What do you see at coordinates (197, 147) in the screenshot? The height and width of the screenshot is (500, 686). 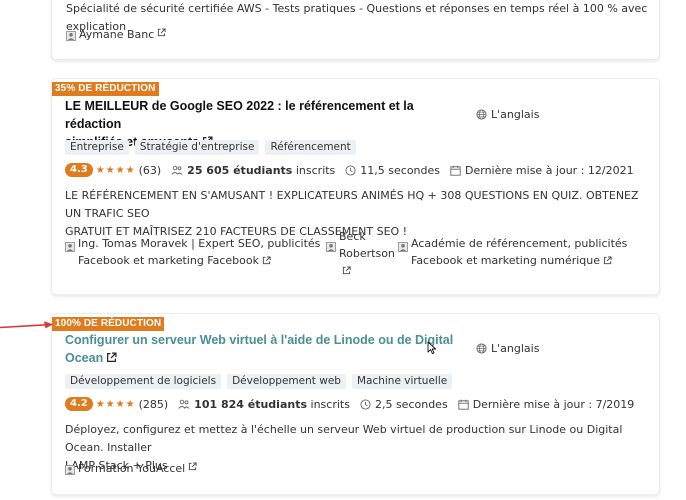 I see `tag: Stratégie d'entreprise` at bounding box center [197, 147].